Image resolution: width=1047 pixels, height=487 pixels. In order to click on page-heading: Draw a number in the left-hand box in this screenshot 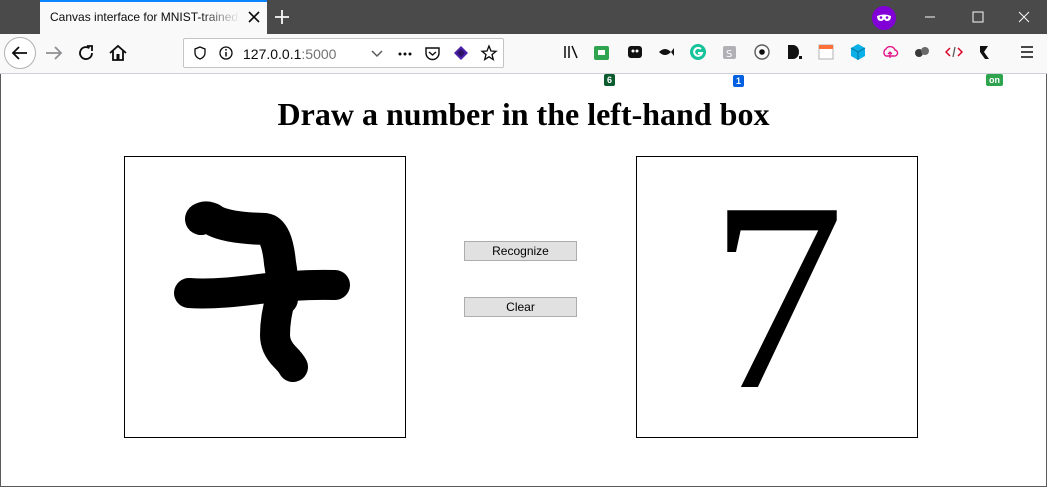, I will do `click(523, 114)`.